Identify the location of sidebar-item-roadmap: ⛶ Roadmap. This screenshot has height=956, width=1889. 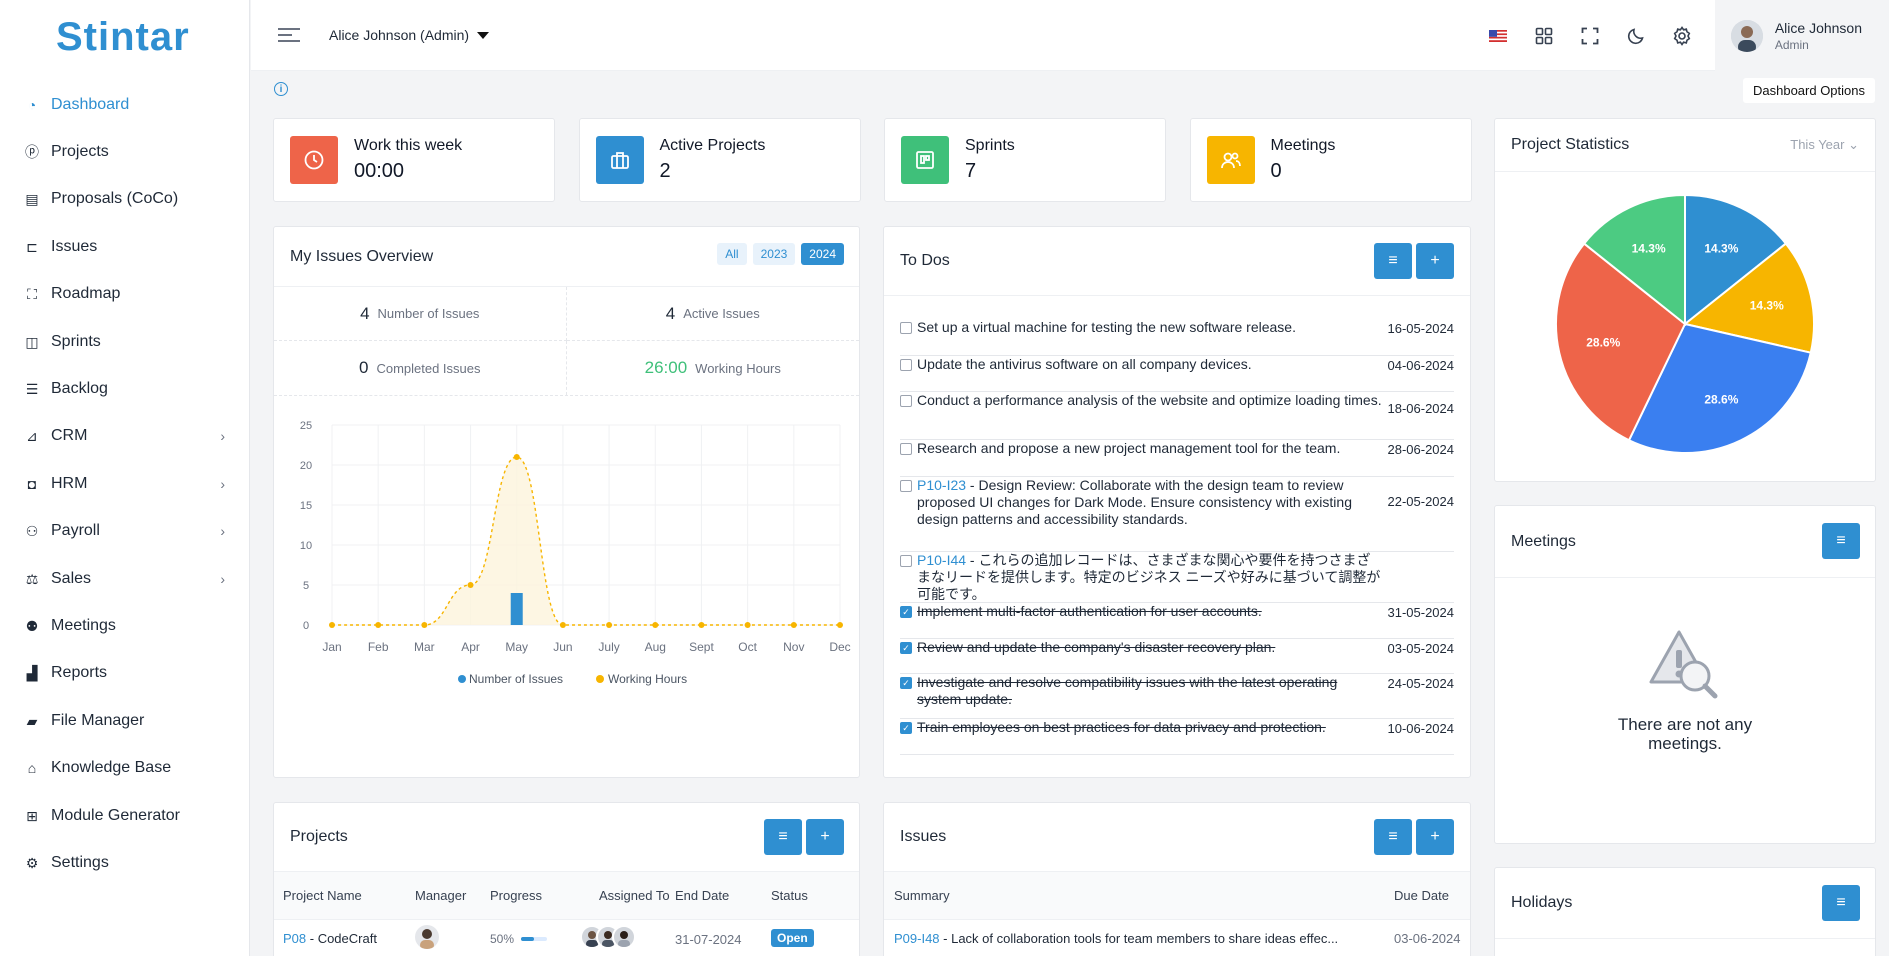
(124, 294).